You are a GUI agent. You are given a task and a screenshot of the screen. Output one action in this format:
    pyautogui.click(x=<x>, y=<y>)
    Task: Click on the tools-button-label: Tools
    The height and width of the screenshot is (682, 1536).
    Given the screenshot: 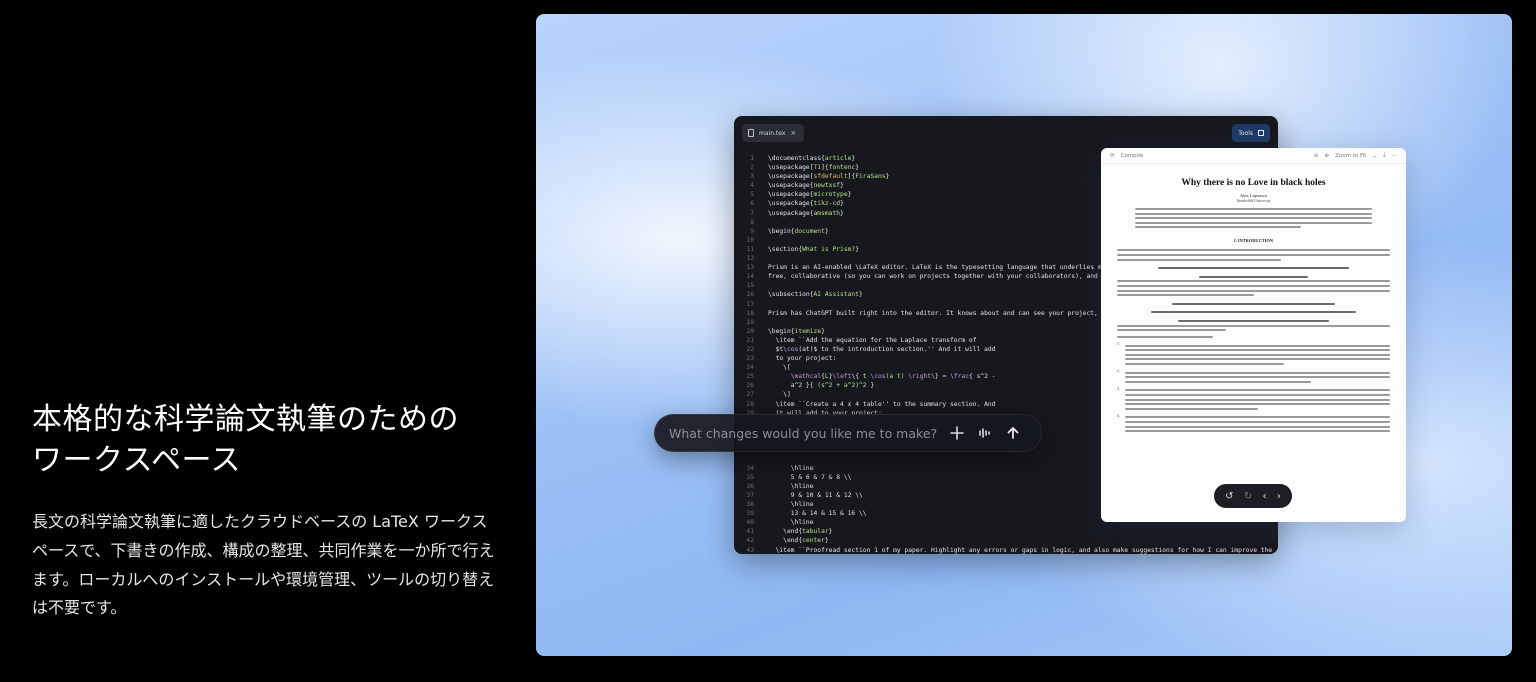 What is the action you would take?
    pyautogui.click(x=1245, y=133)
    